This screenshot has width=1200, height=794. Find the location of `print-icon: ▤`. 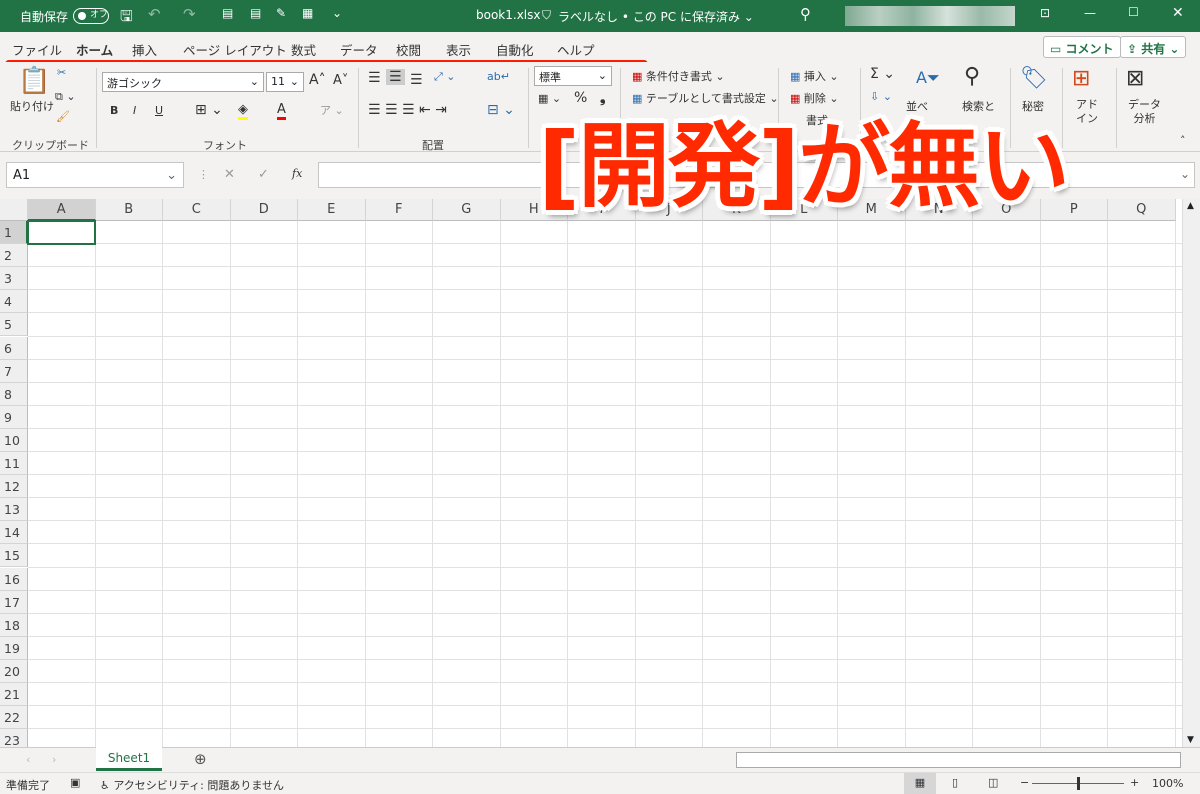

print-icon: ▤ is located at coordinates (255, 13).